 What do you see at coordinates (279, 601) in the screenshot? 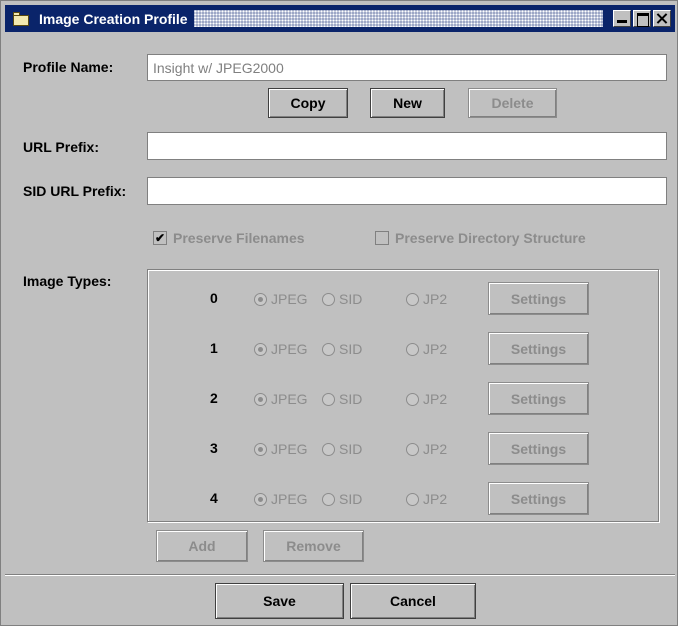
I see `save-button: Save` at bounding box center [279, 601].